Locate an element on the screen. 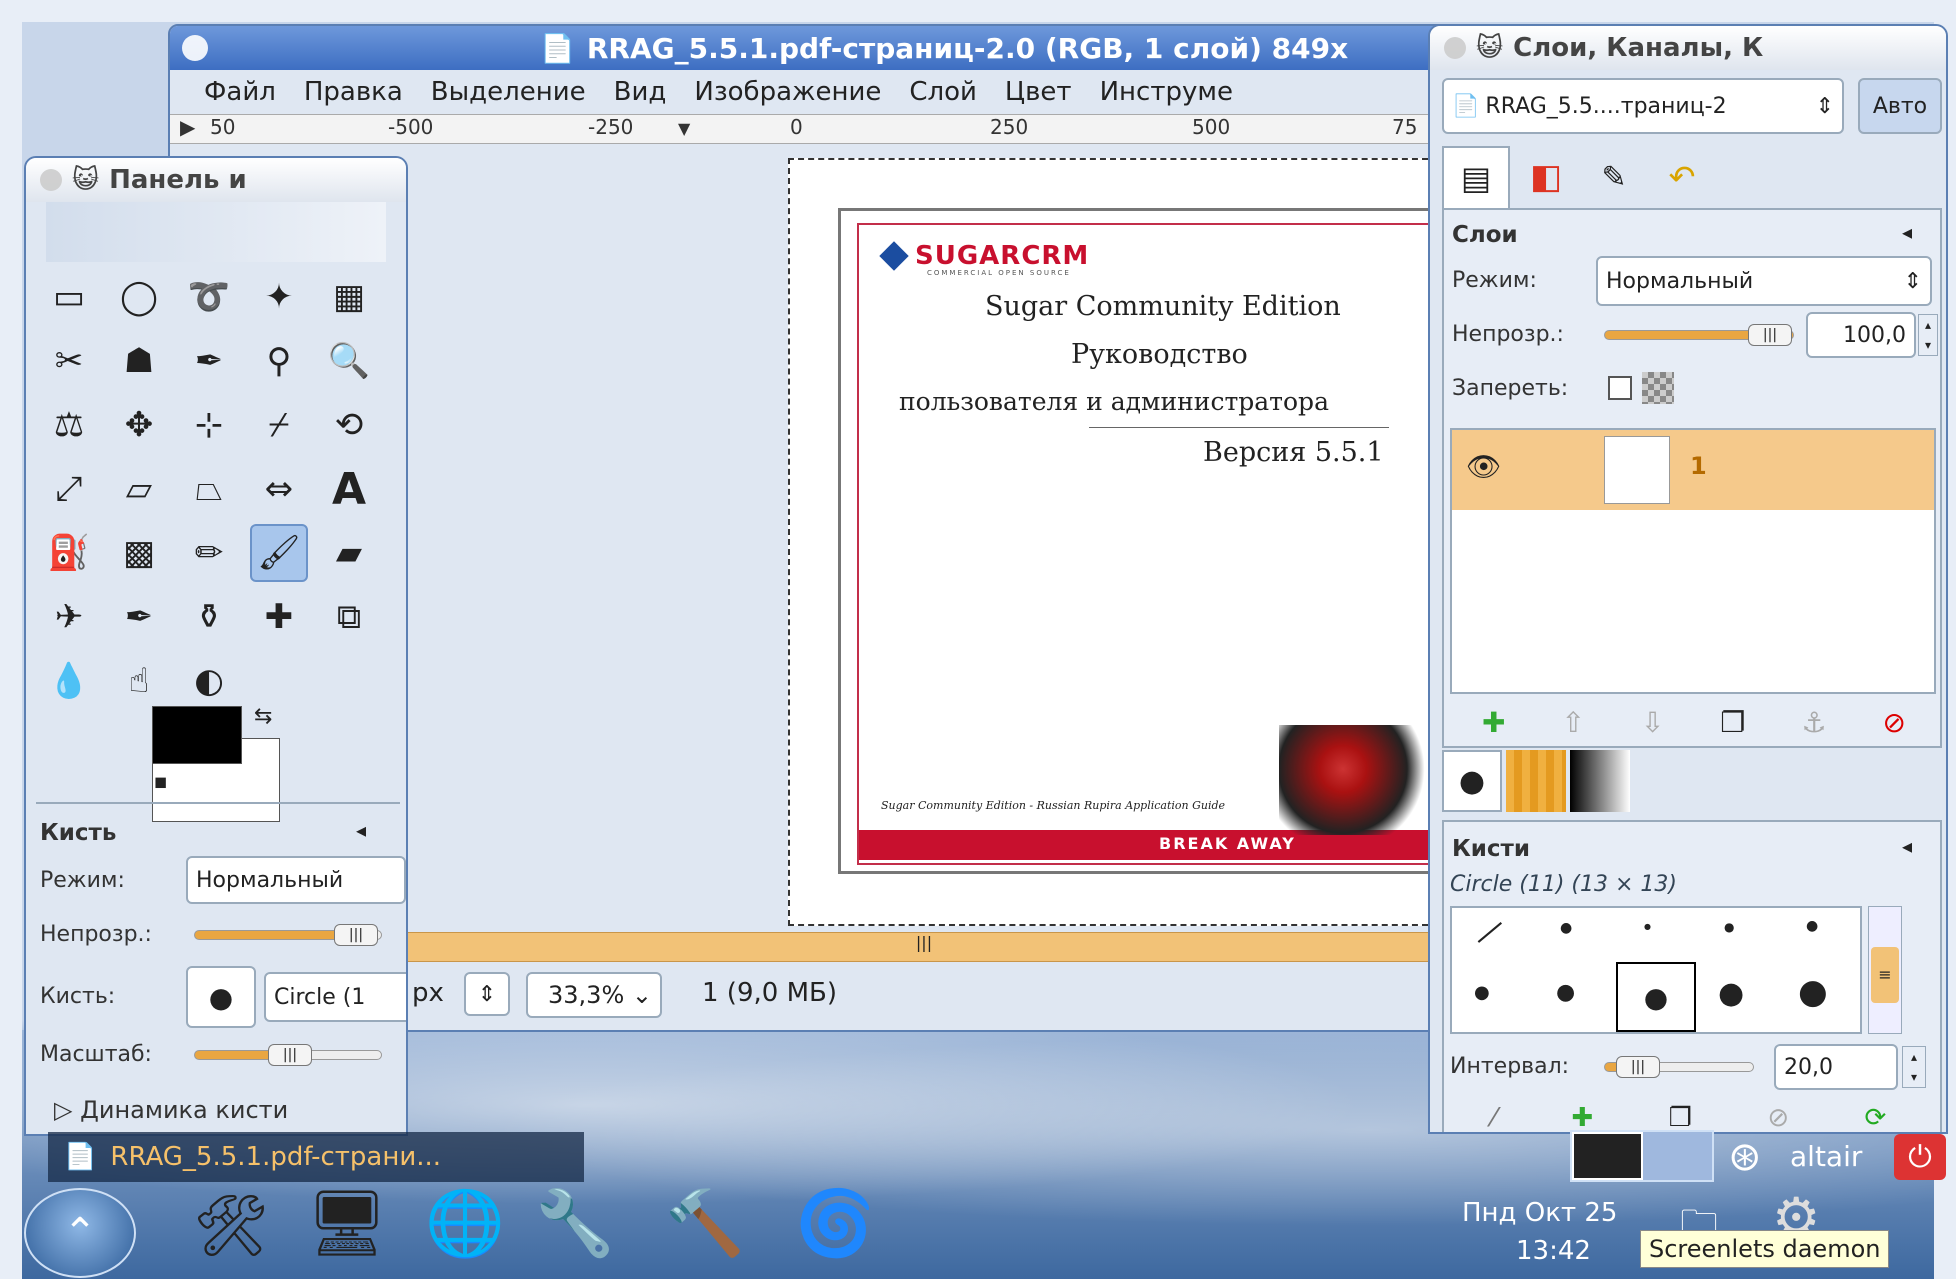 The height and width of the screenshot is (1279, 1956). brush-item: ― is located at coordinates (1488, 931).